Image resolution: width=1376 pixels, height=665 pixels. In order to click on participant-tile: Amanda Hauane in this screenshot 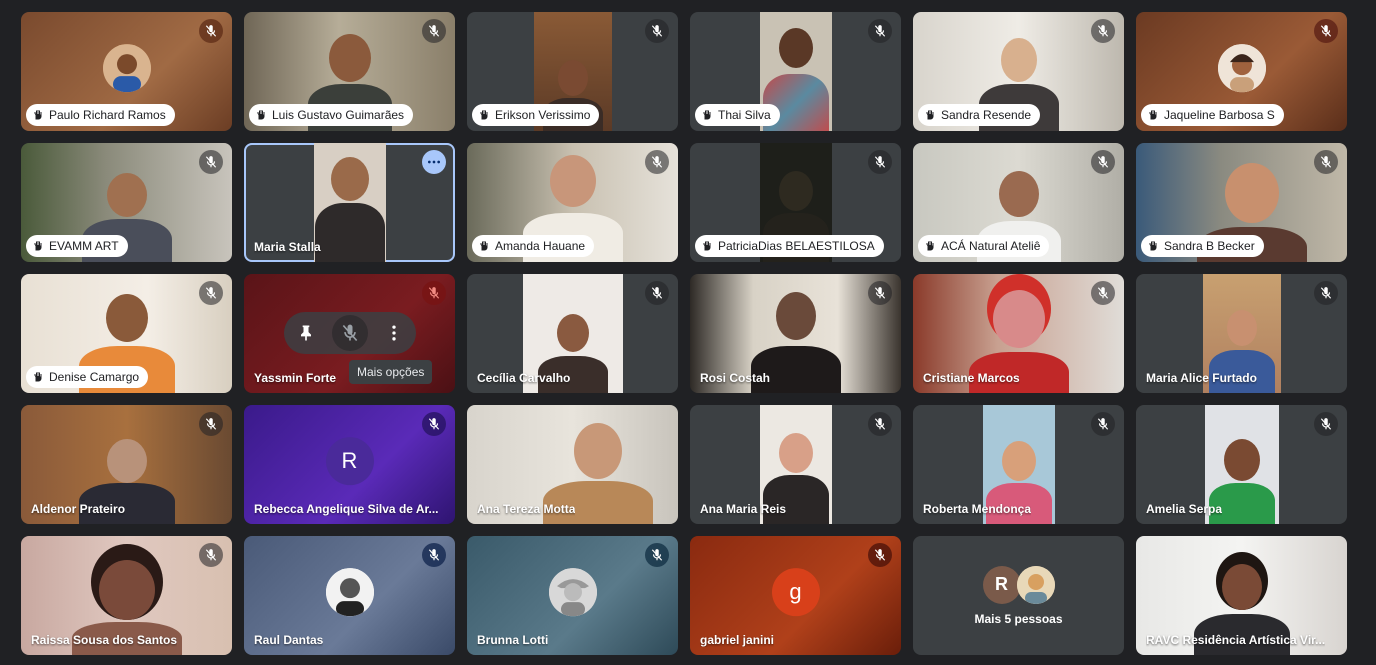, I will do `click(572, 202)`.